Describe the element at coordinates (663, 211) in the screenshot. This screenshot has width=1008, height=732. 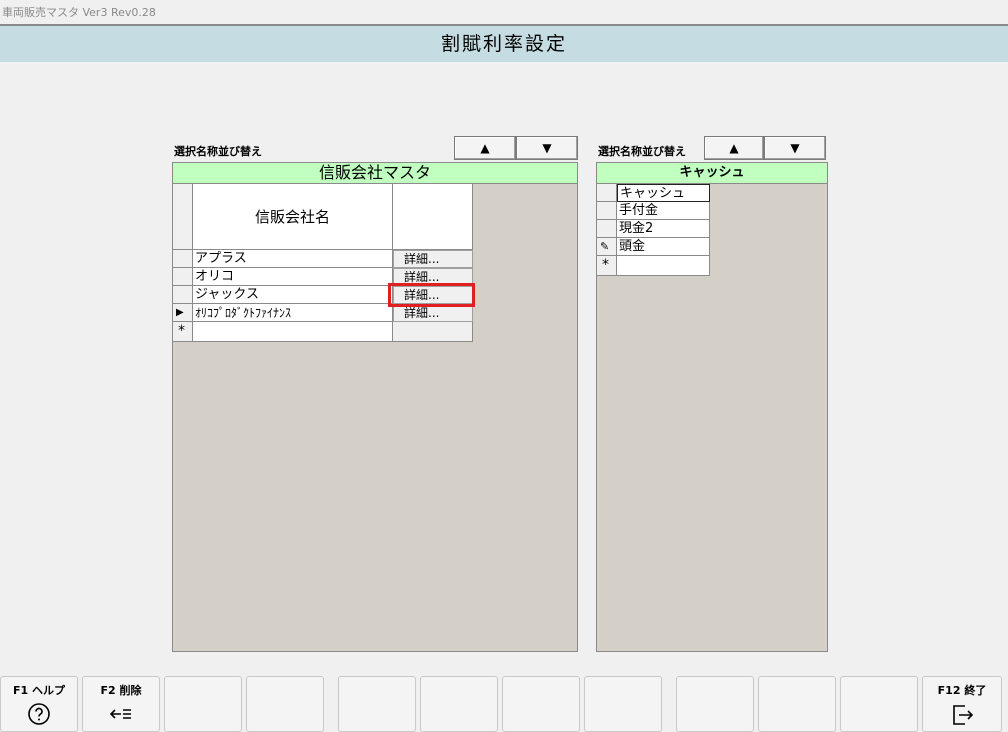
I see `table-row: 手付金` at that location.